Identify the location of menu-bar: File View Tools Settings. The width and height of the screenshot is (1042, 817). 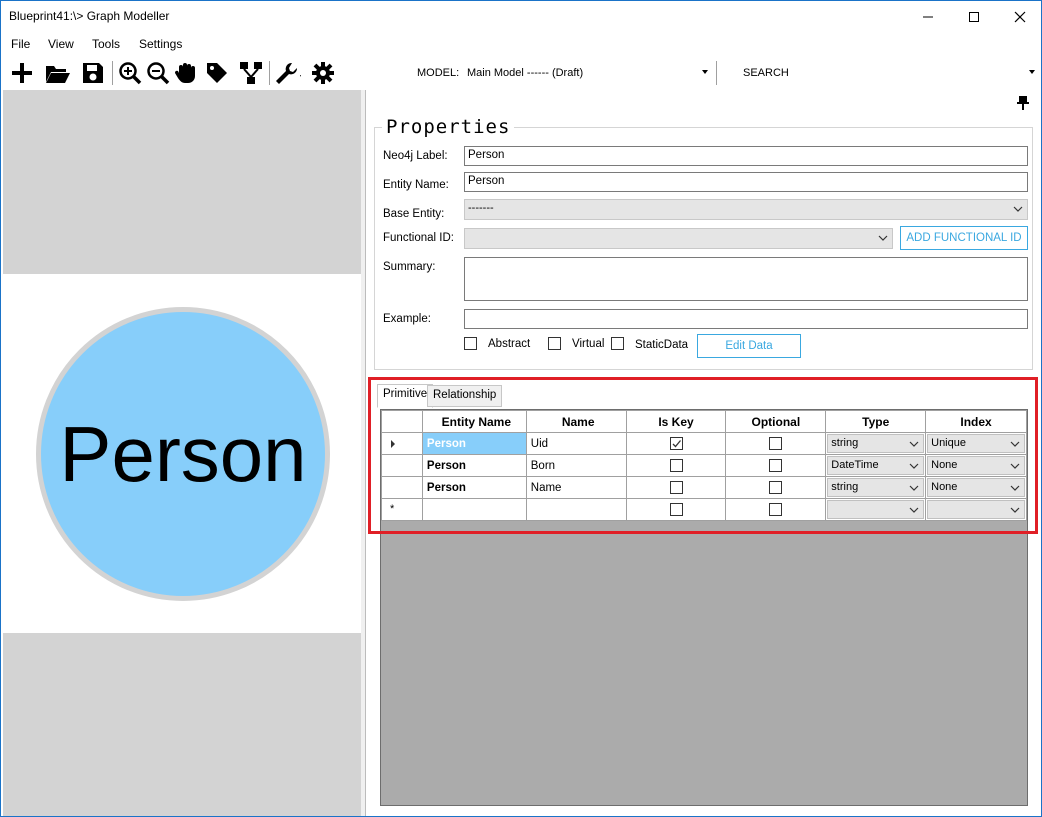
(521, 44).